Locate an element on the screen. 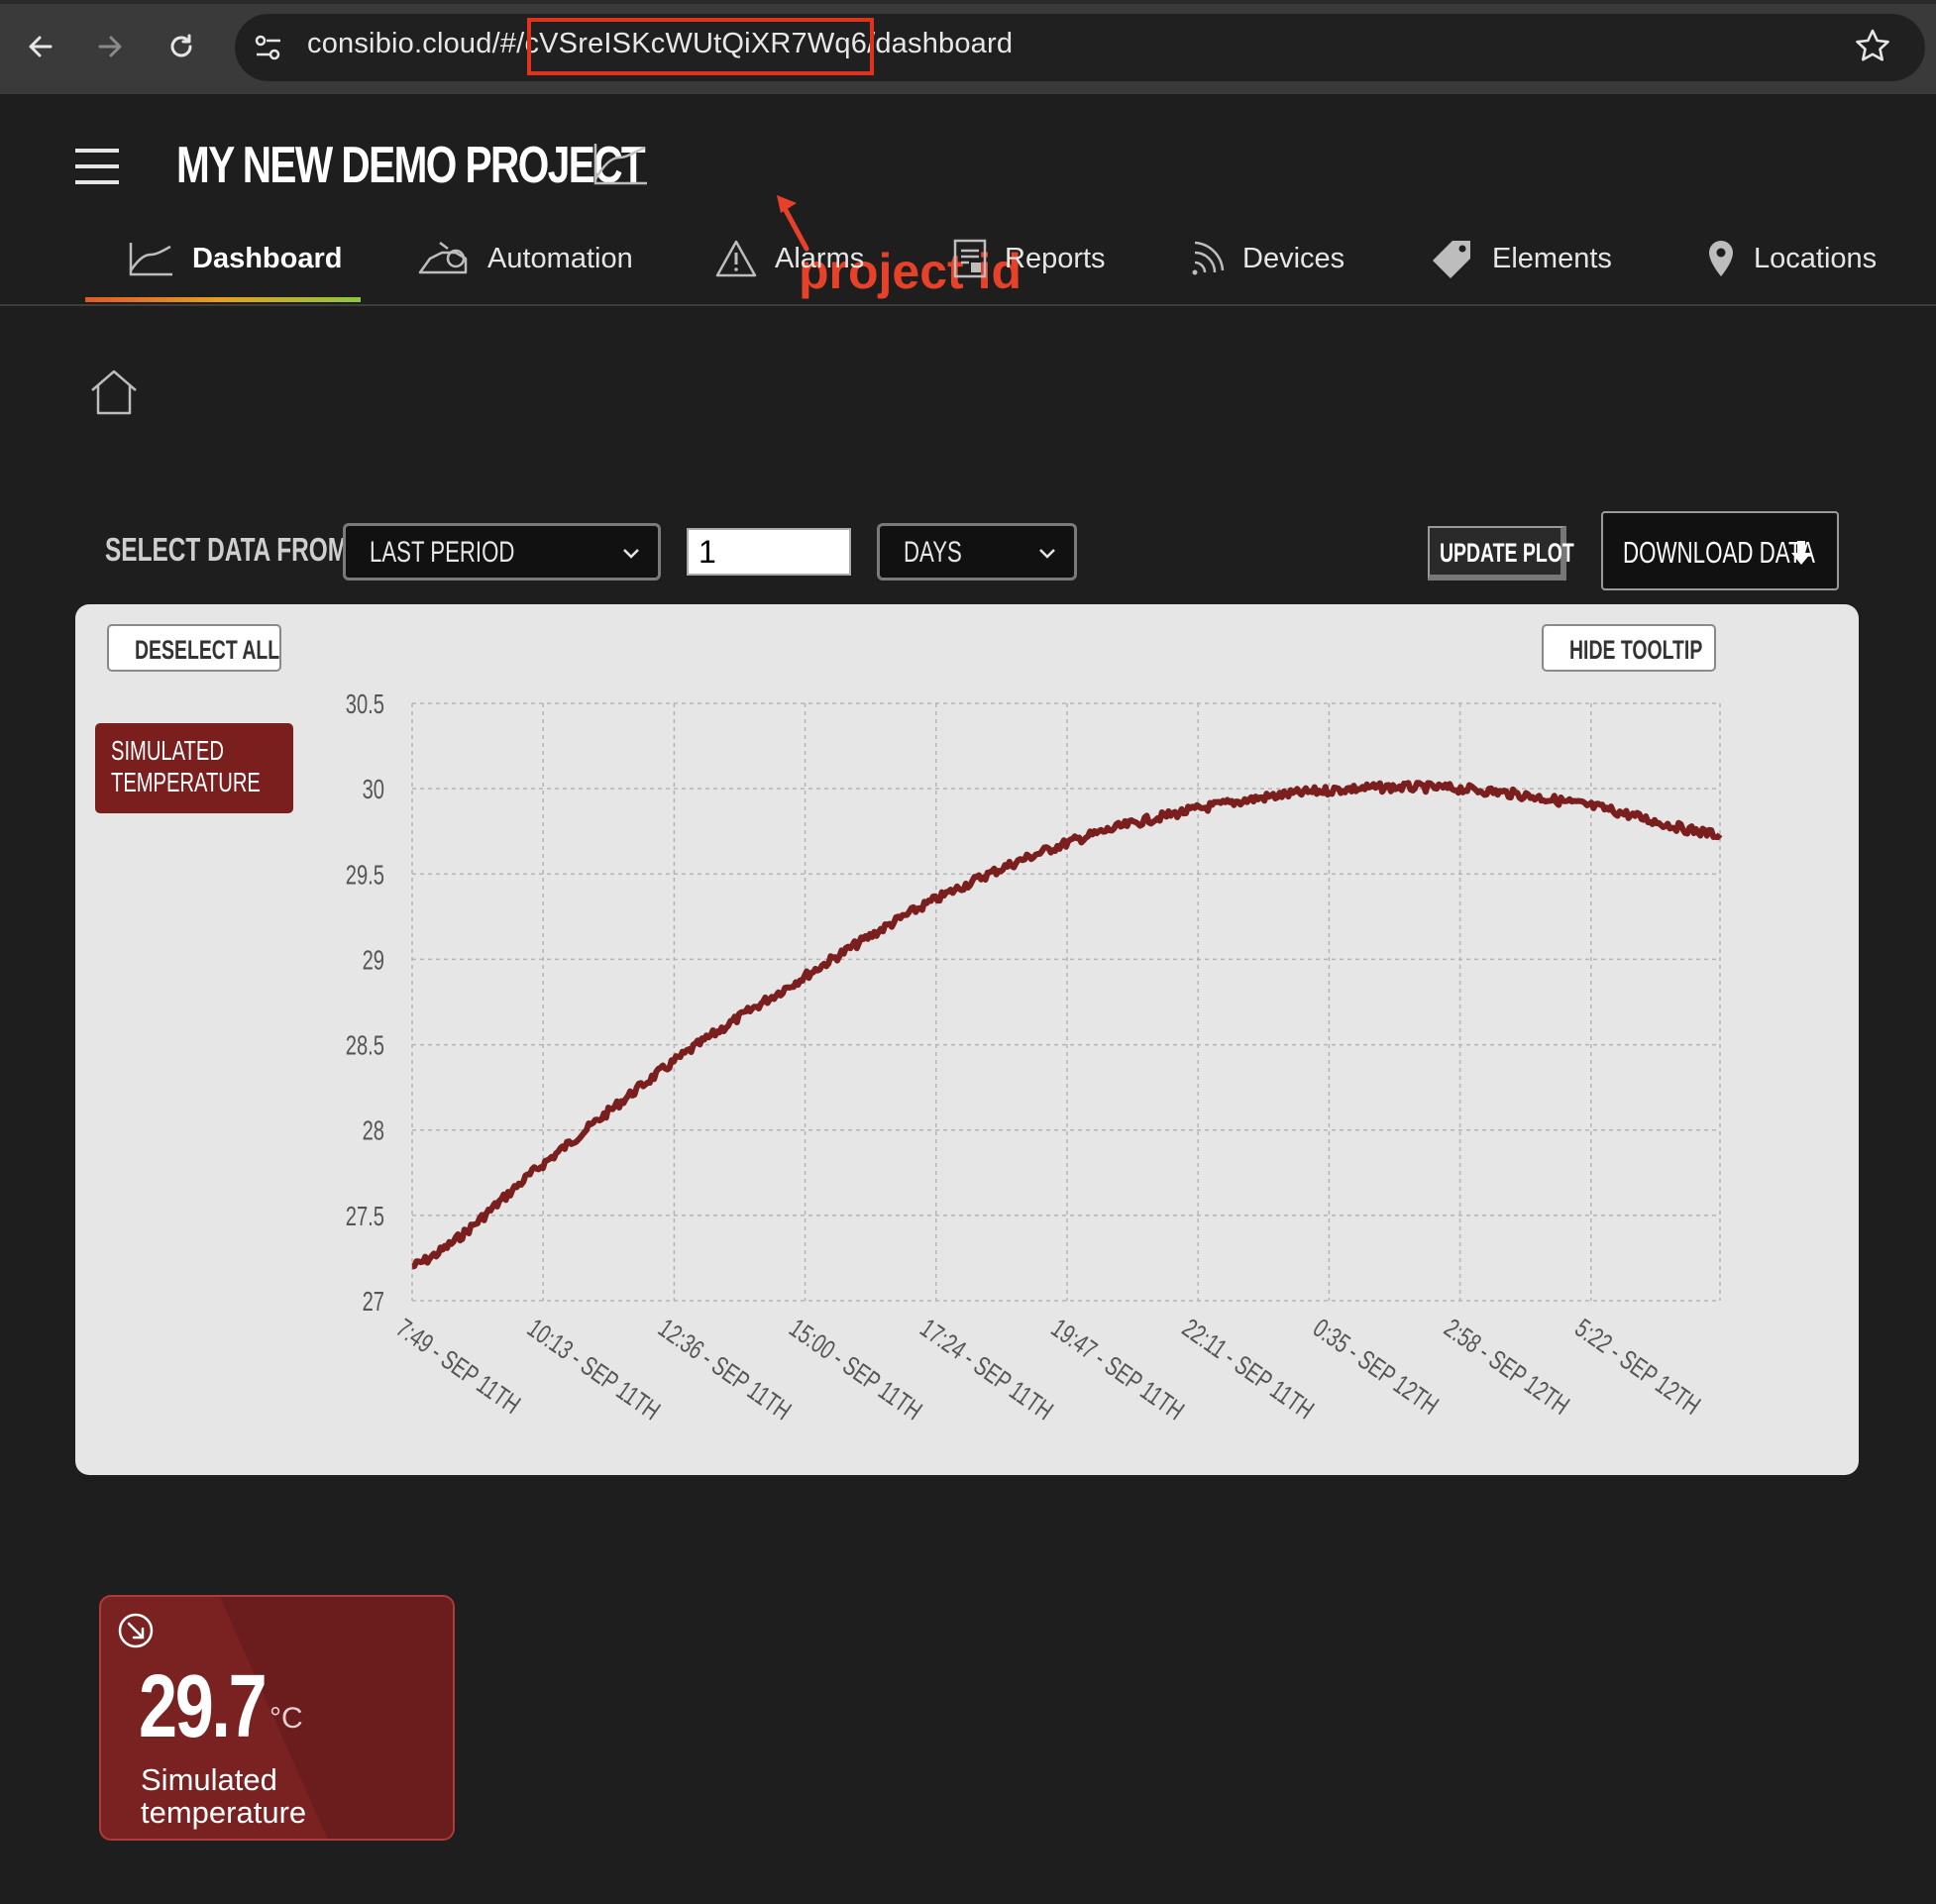  download-arrow-icon is located at coordinates (1801, 553).